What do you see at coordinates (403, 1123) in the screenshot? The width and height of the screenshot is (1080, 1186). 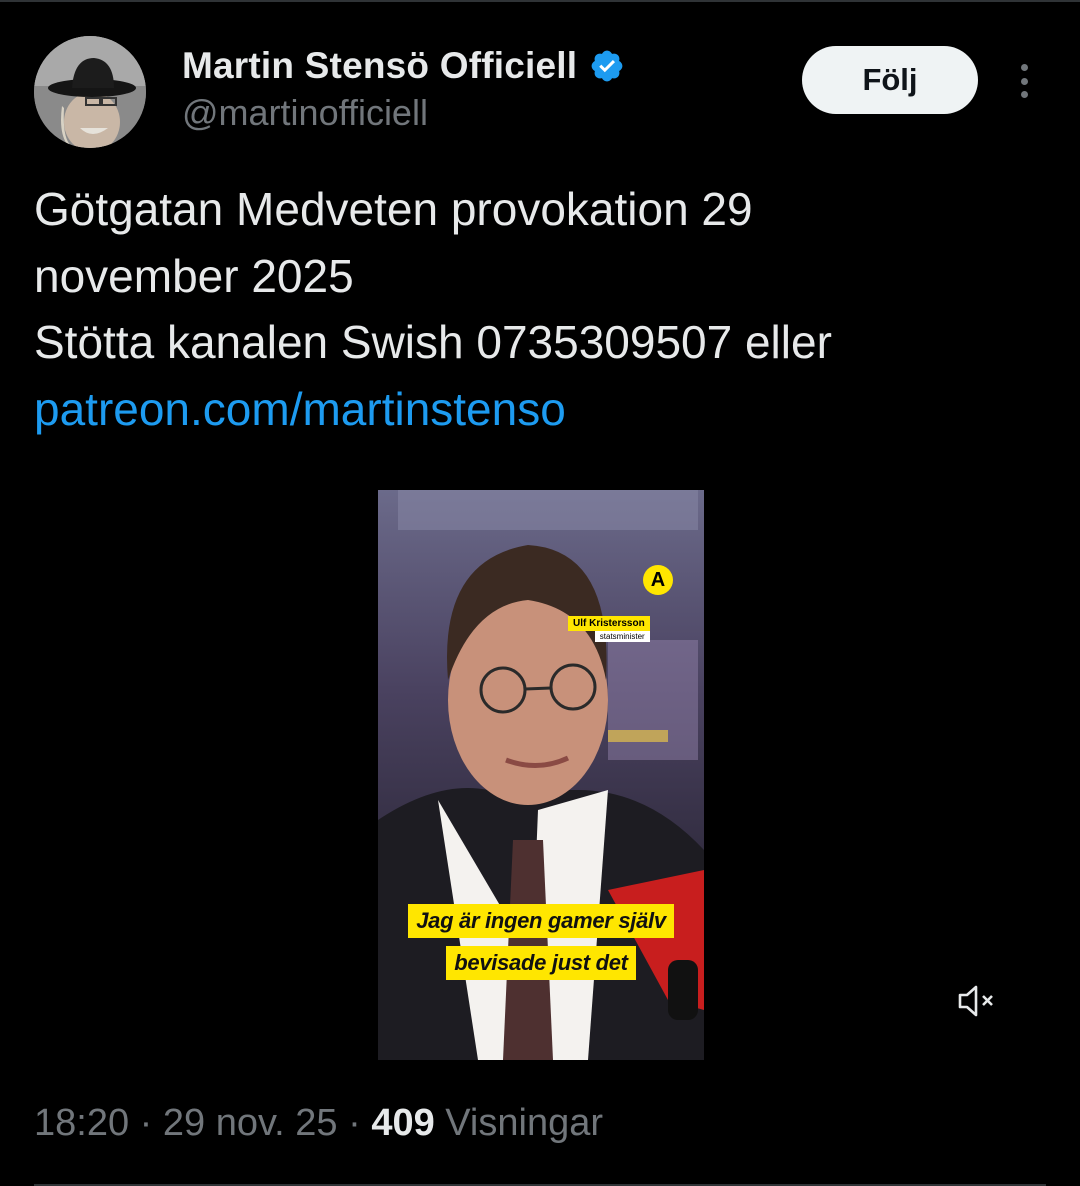 I see `view-count: 409` at bounding box center [403, 1123].